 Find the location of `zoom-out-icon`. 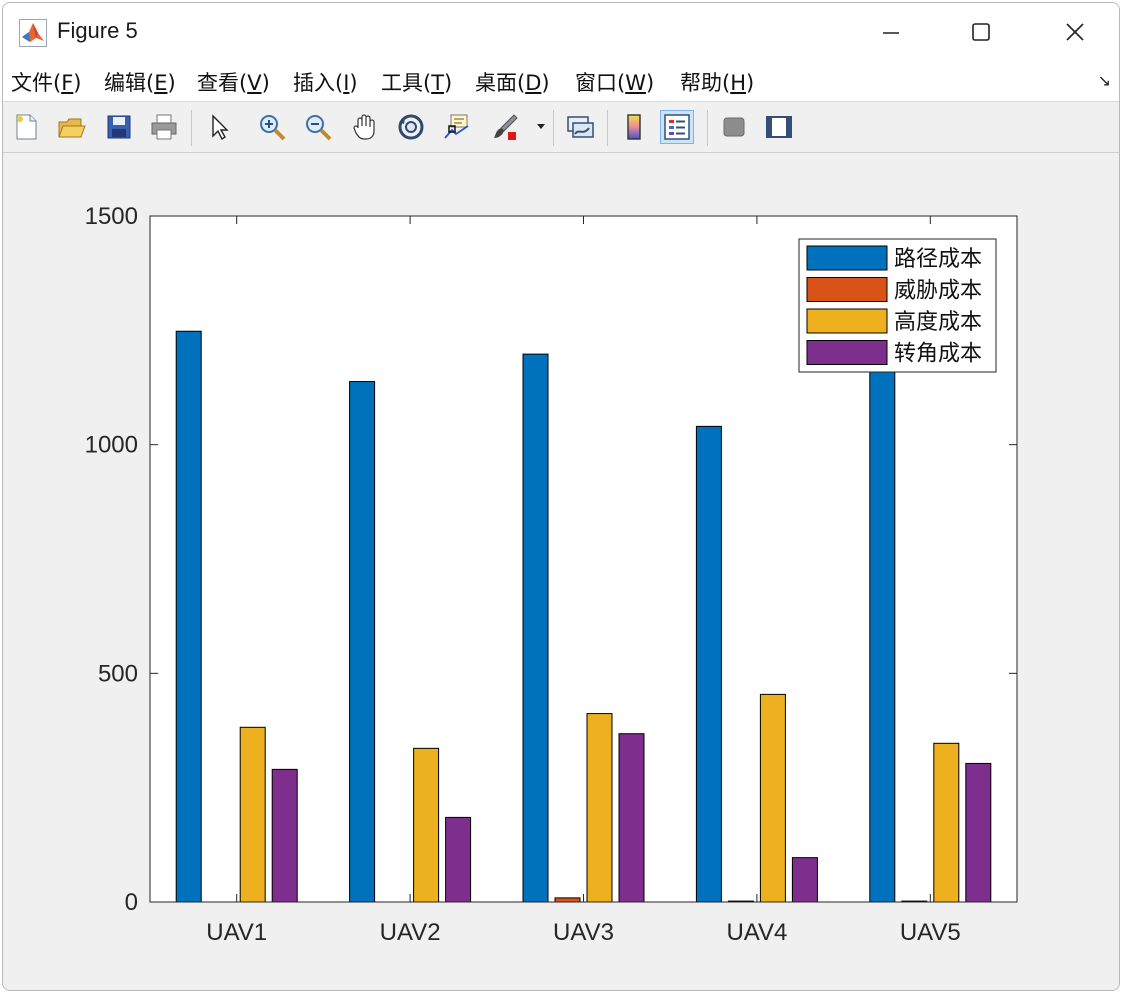

zoom-out-icon is located at coordinates (319, 128).